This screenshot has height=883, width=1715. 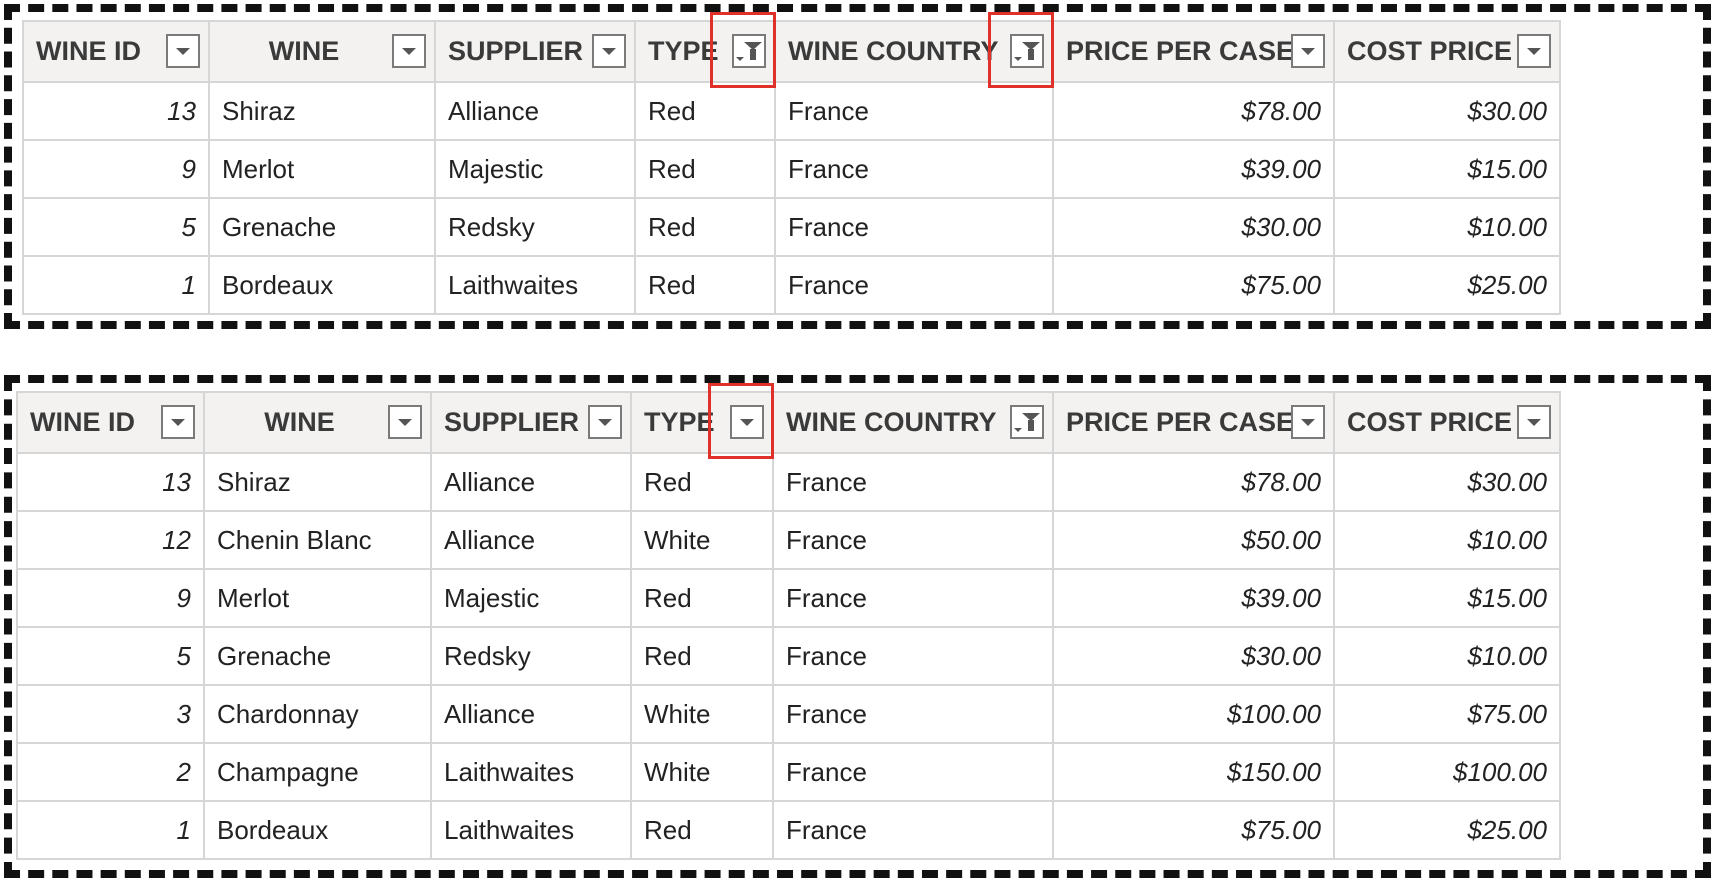 What do you see at coordinates (116, 111) in the screenshot?
I see `cell-wine-id: 13` at bounding box center [116, 111].